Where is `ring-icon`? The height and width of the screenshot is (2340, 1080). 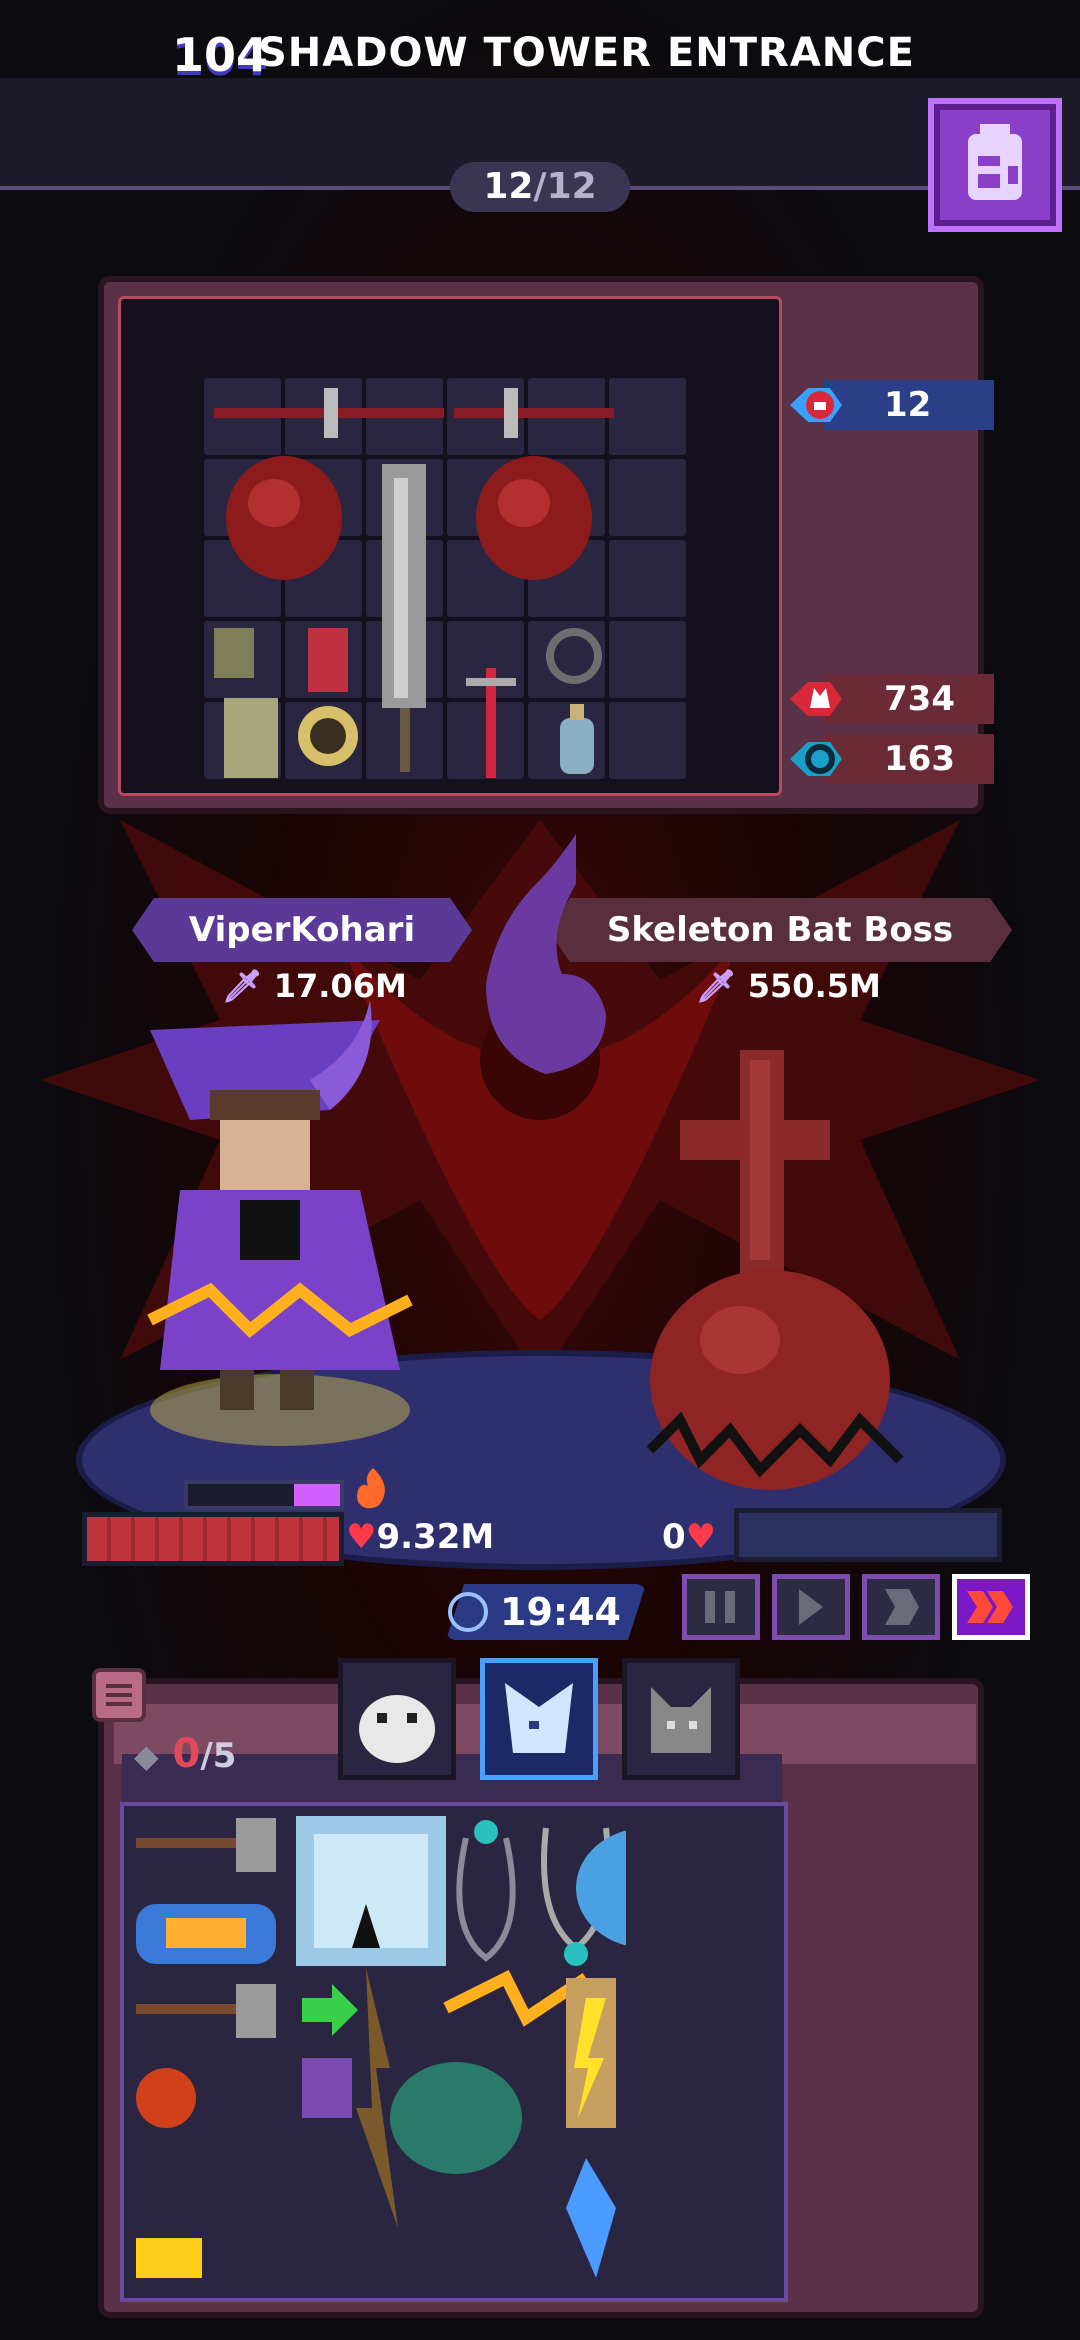
ring-icon is located at coordinates (574, 656).